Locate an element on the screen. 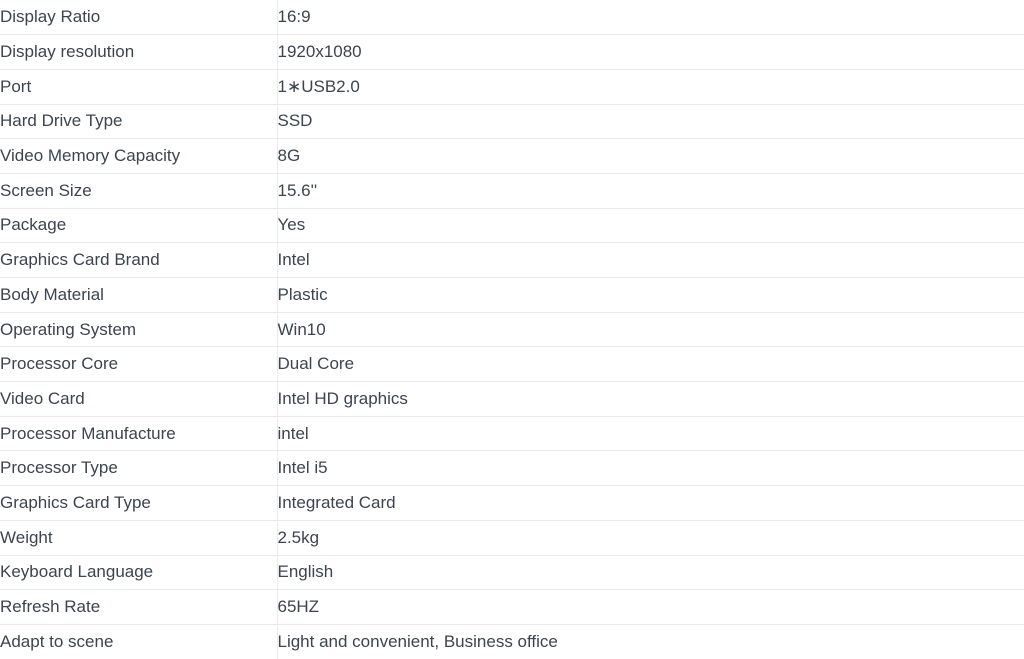 The height and width of the screenshot is (659, 1024). table-row: Weight 2.5kg is located at coordinates (512, 537).